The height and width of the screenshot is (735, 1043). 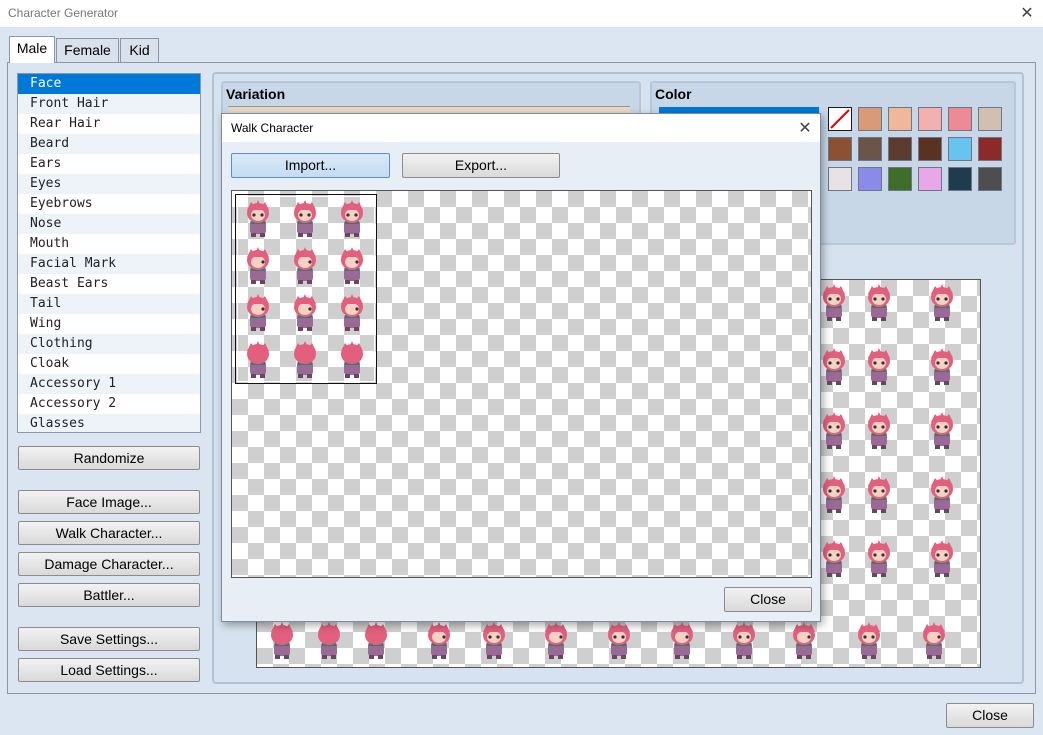 What do you see at coordinates (109, 458) in the screenshot?
I see `randomize-button: Randomize` at bounding box center [109, 458].